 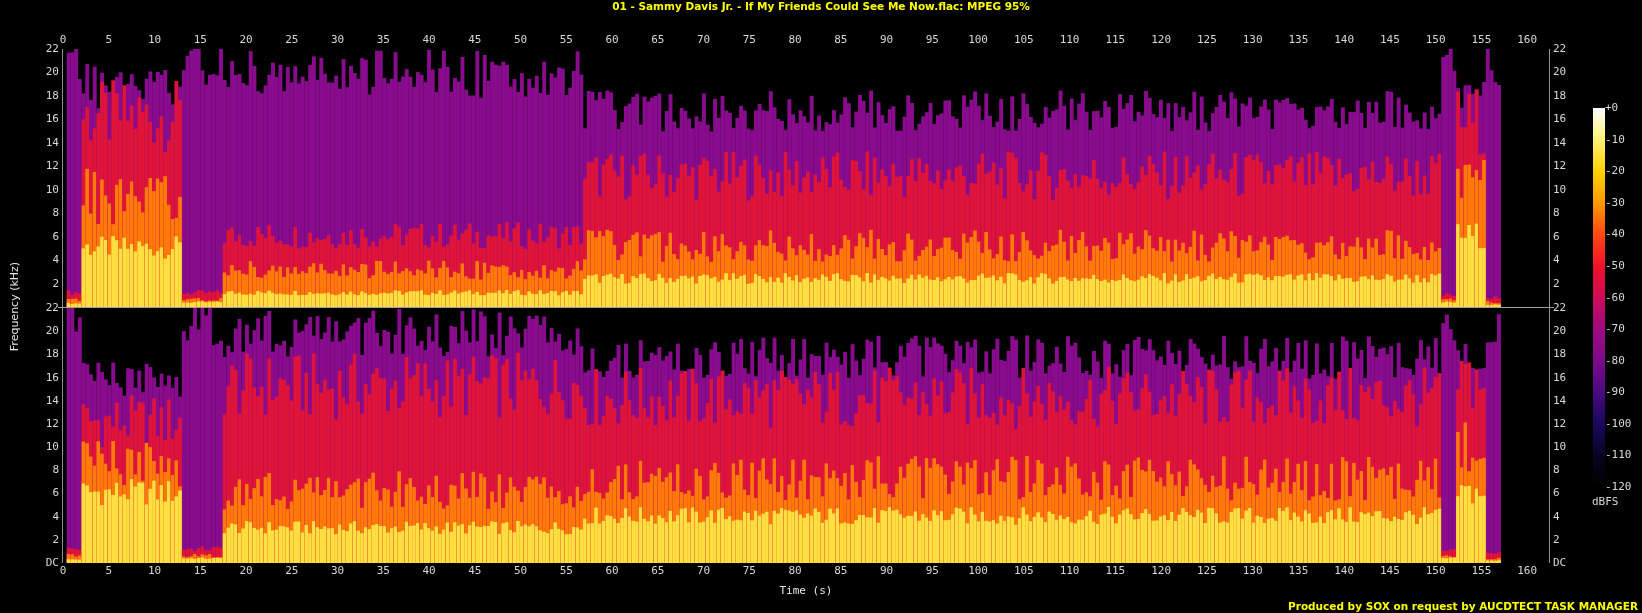 What do you see at coordinates (292, 571) in the screenshot?
I see `tick-label: 25` at bounding box center [292, 571].